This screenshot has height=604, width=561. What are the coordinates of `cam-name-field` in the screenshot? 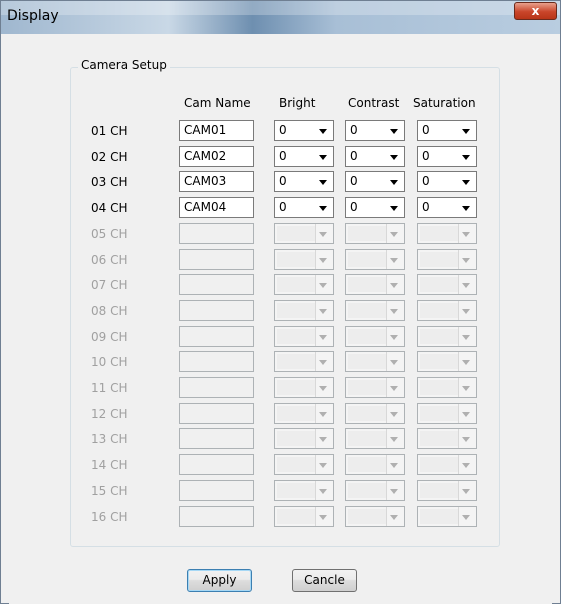 It's located at (216, 284).